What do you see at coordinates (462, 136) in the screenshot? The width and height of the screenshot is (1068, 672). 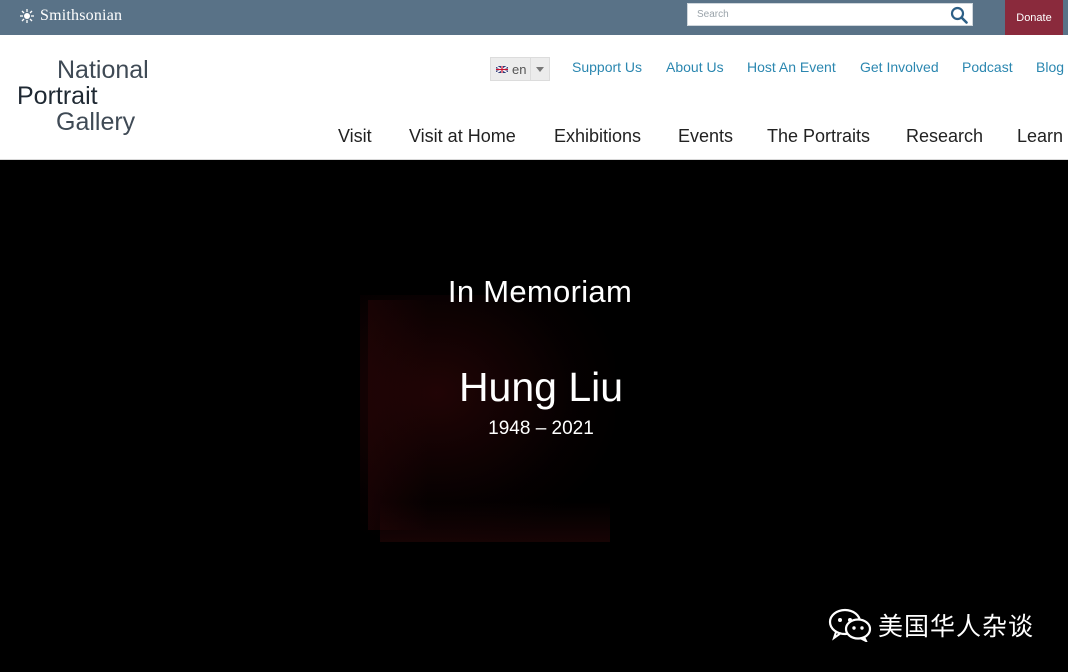 I see `nav-visit-at-home: Visit at Home` at bounding box center [462, 136].